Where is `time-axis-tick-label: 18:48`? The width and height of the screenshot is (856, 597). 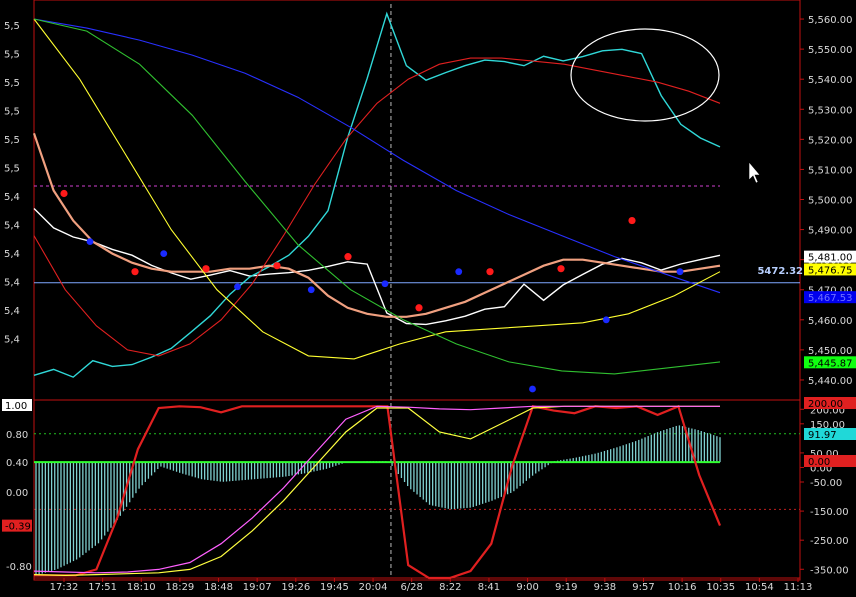
time-axis-tick-label: 18:48 is located at coordinates (218, 587).